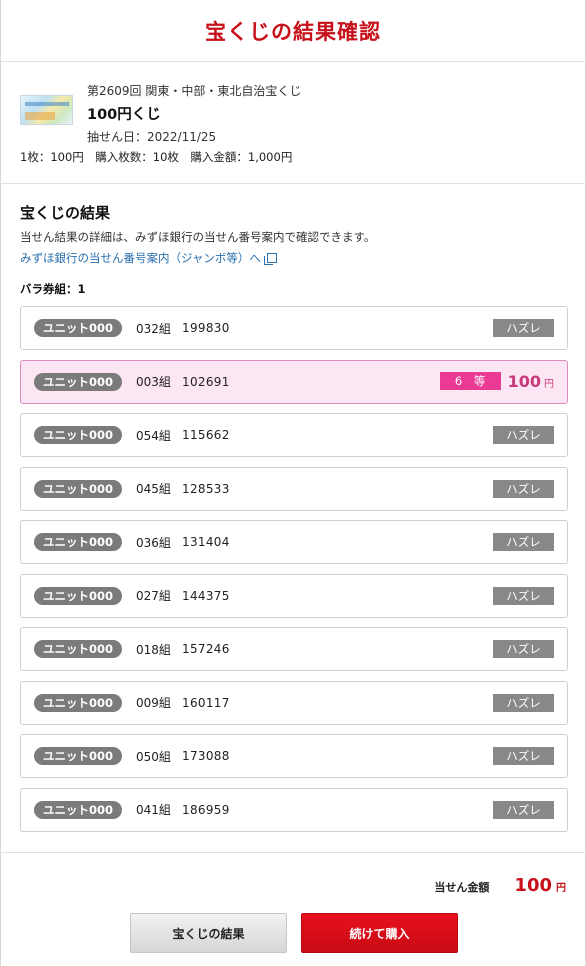 Image resolution: width=586 pixels, height=966 pixels. Describe the element at coordinates (533, 885) in the screenshot. I see `total-amount: 100` at that location.